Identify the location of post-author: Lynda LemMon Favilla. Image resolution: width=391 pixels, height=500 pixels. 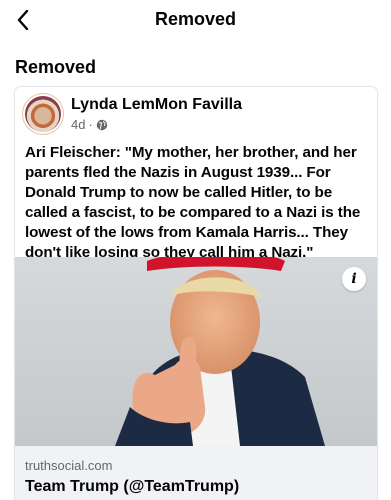
(156, 105).